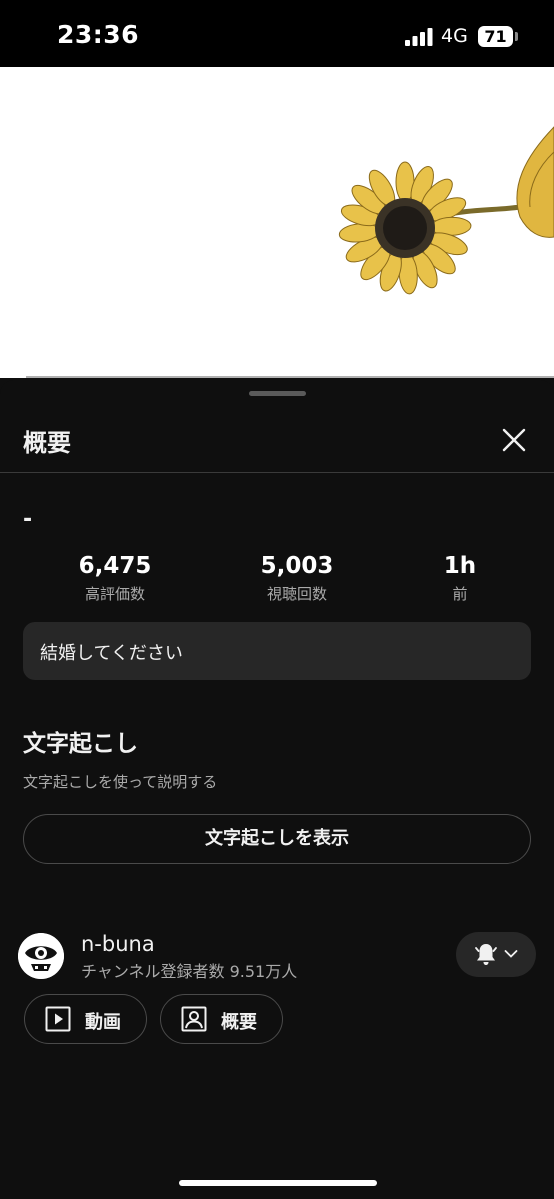  What do you see at coordinates (460, 594) in the screenshot?
I see `published-label: 前` at bounding box center [460, 594].